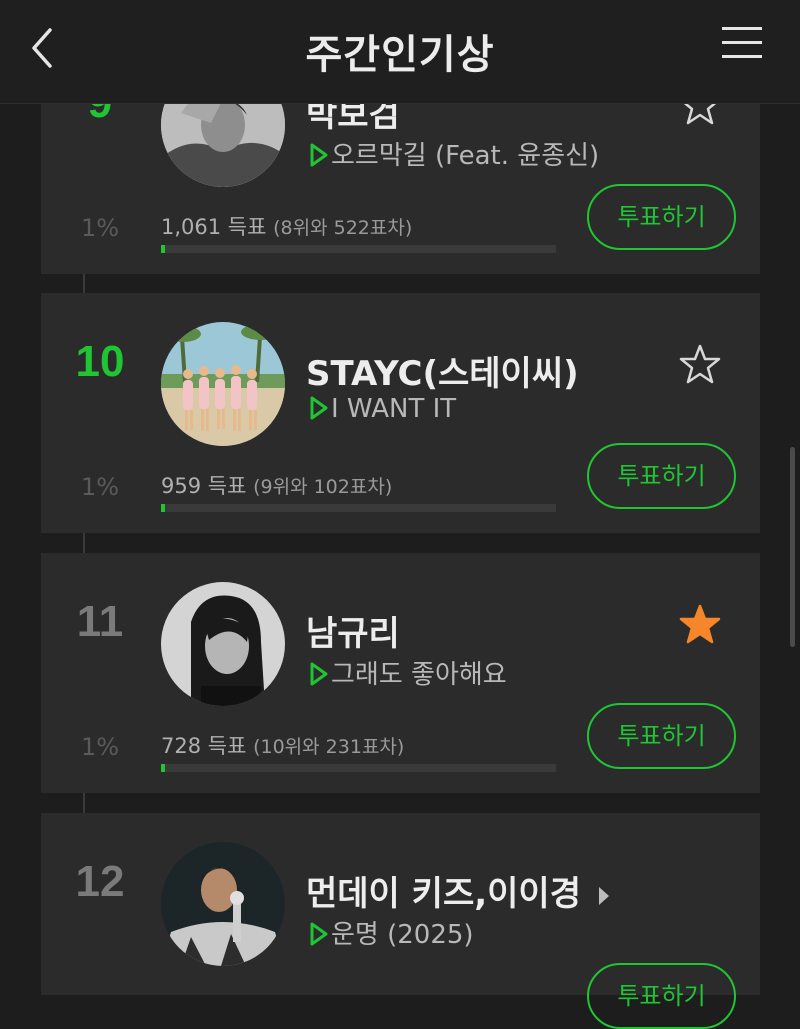 This screenshot has height=1029, width=800. I want to click on song-title: 운명 (2025), so click(391, 932).